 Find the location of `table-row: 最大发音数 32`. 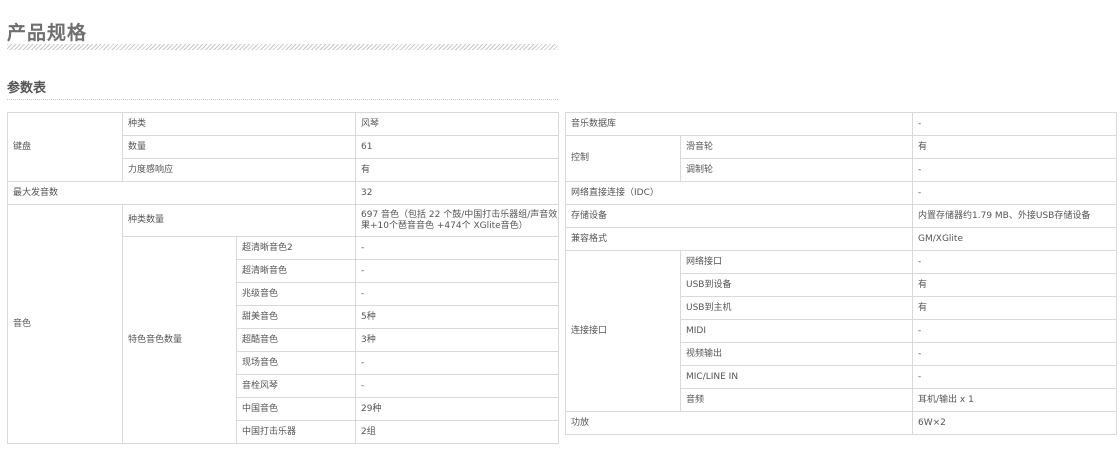

table-row: 最大发音数 32 is located at coordinates (283, 193).